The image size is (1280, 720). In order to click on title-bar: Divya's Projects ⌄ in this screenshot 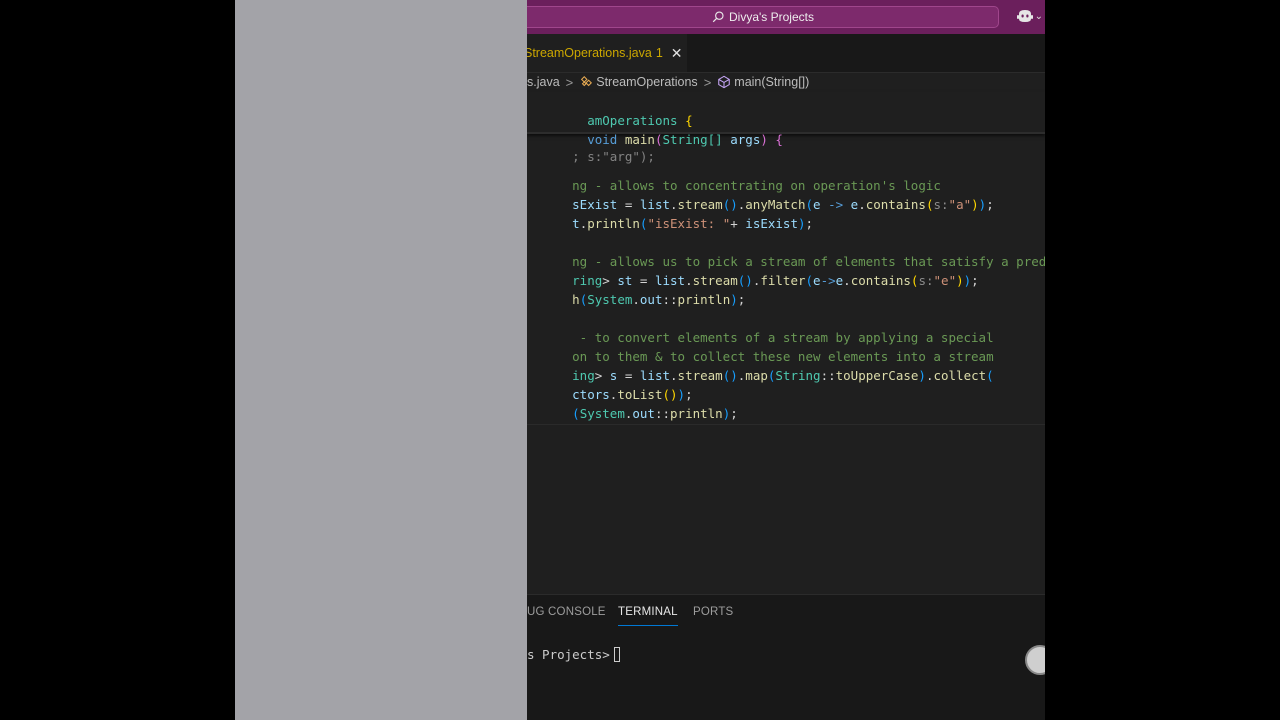, I will do `click(786, 17)`.